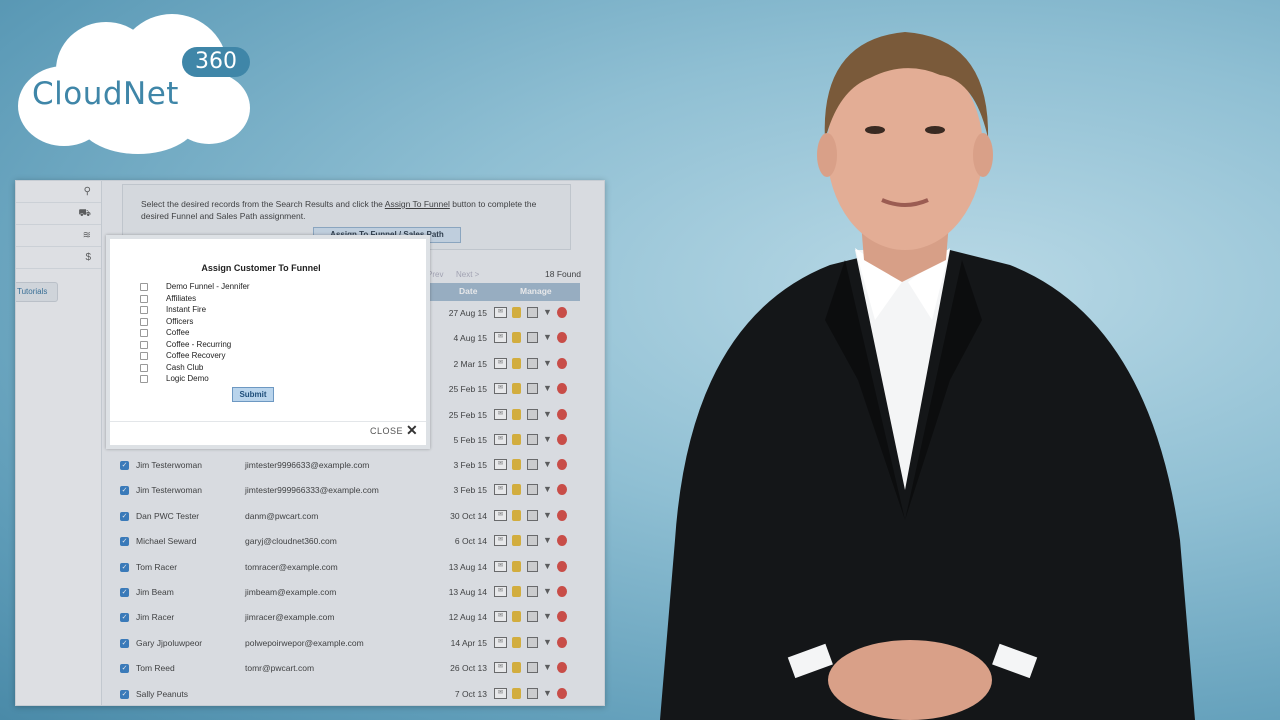 The height and width of the screenshot is (720, 1280). What do you see at coordinates (910, 680) in the screenshot?
I see `presenter-hands` at bounding box center [910, 680].